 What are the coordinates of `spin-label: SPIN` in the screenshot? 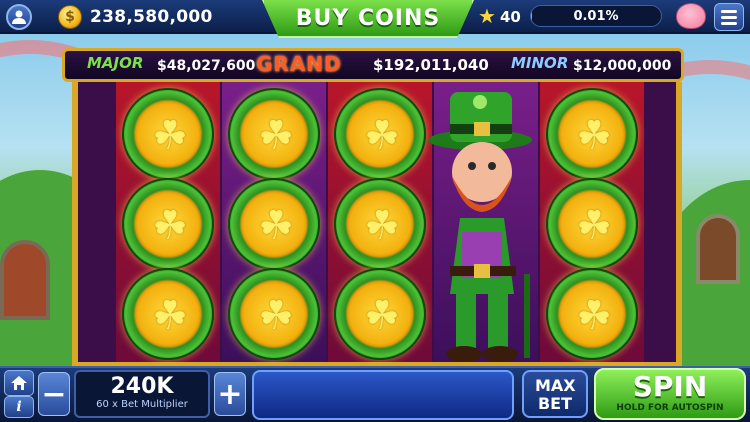 It's located at (670, 386).